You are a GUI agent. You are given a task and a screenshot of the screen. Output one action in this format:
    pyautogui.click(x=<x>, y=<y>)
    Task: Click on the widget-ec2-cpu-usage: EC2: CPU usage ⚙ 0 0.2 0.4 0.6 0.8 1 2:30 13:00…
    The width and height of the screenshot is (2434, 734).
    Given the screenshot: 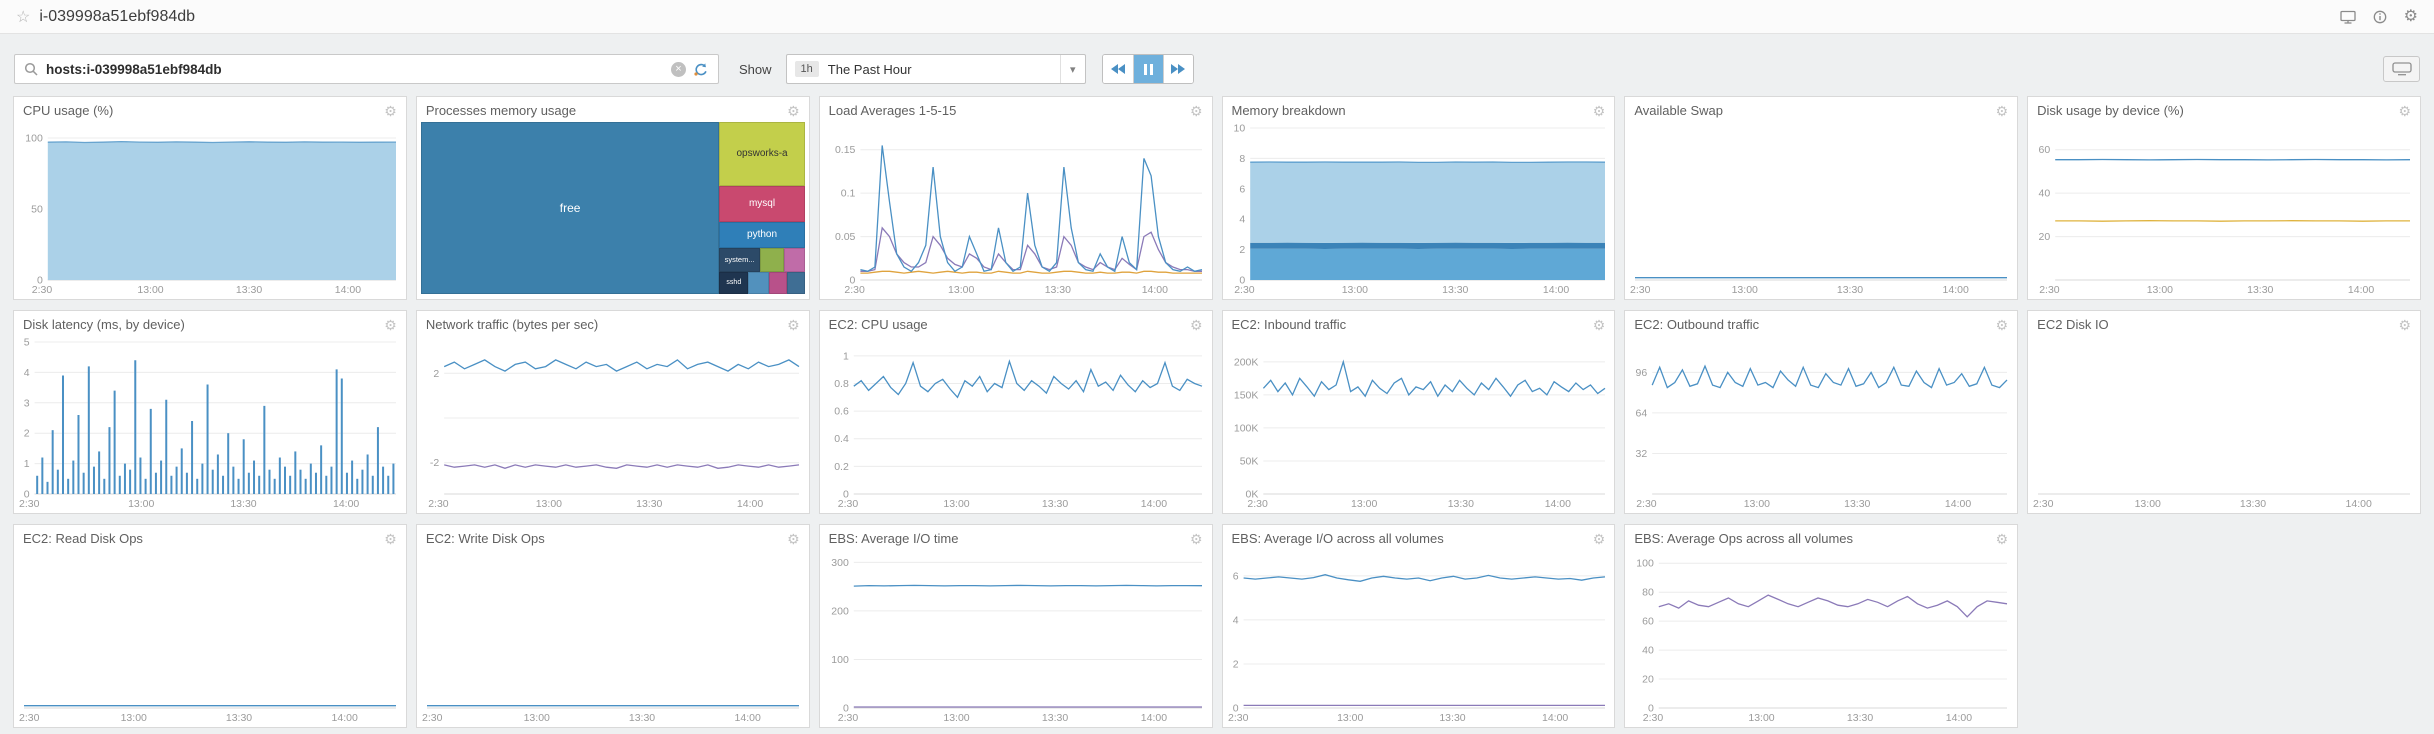 What is the action you would take?
    pyautogui.click(x=1015, y=412)
    